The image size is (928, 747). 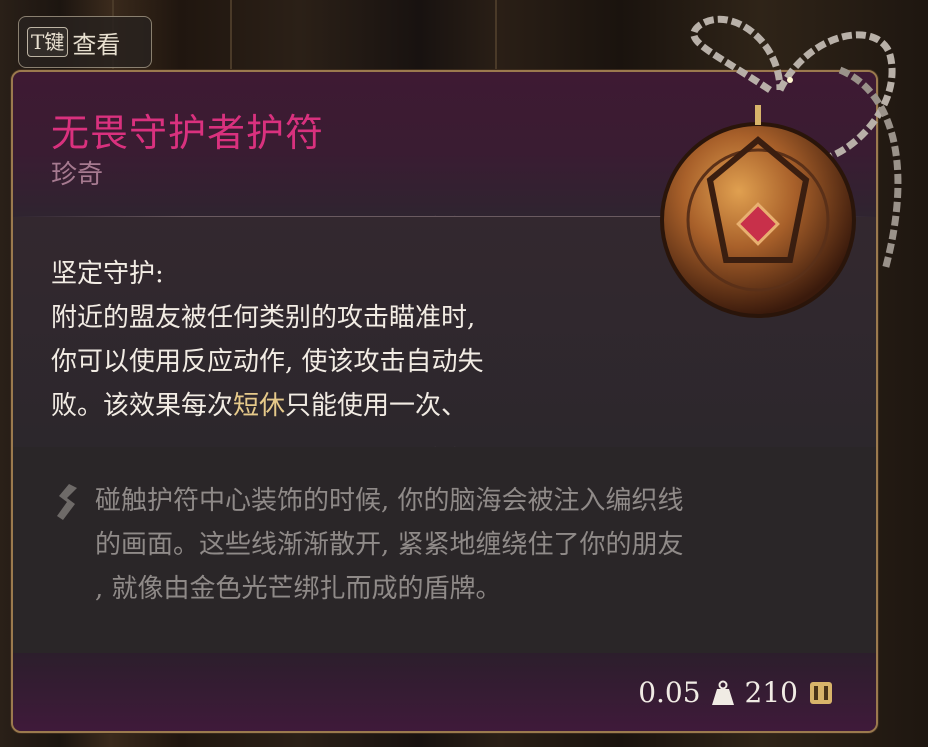 I want to click on effect-line: 附近的盟友被任何类别的攻击瞄准时,, so click(x=263, y=318).